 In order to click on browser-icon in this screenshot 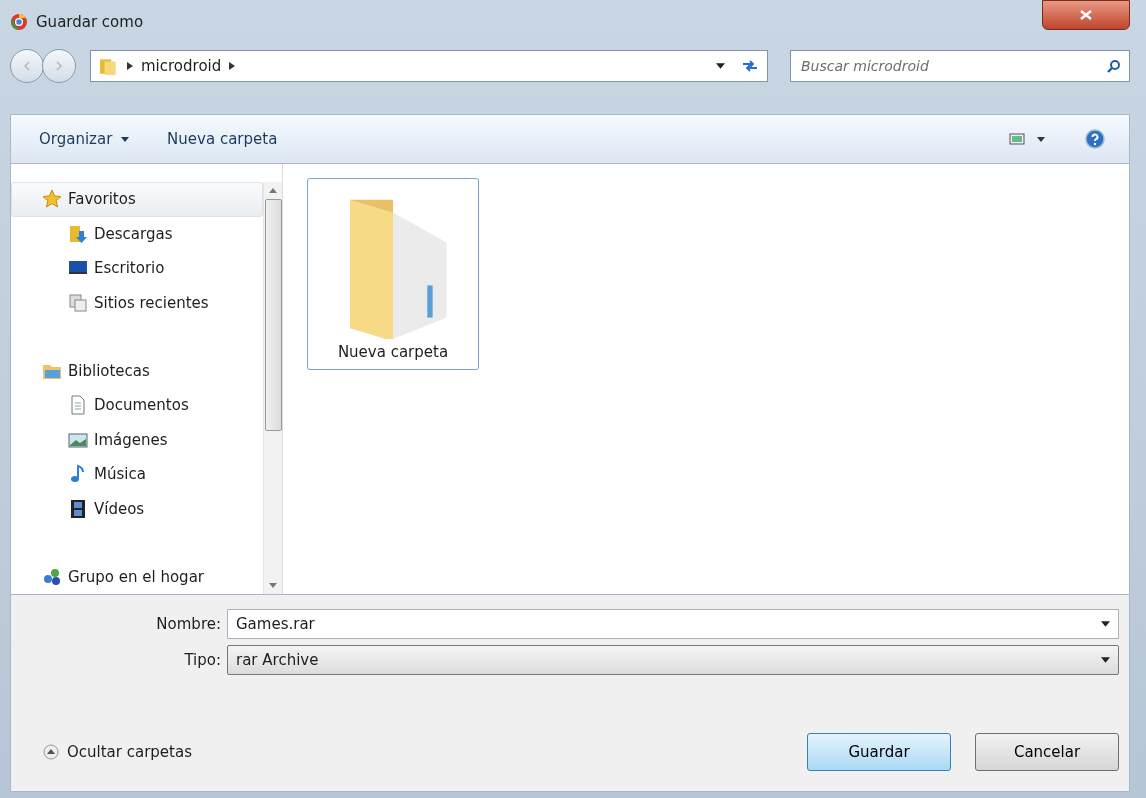, I will do `click(19, 22)`.